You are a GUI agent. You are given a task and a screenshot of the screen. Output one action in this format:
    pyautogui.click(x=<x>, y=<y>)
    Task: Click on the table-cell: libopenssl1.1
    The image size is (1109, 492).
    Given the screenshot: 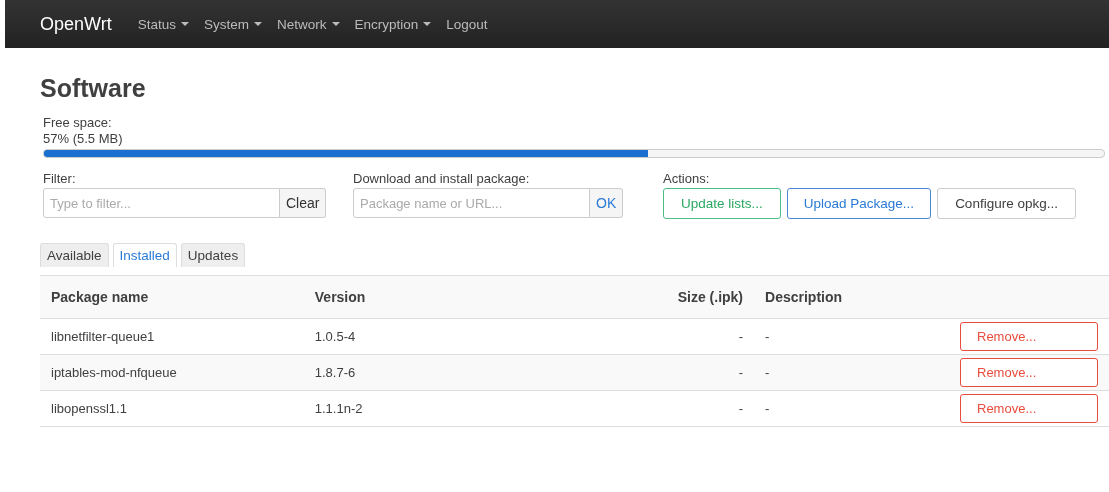 What is the action you would take?
    pyautogui.click(x=89, y=408)
    